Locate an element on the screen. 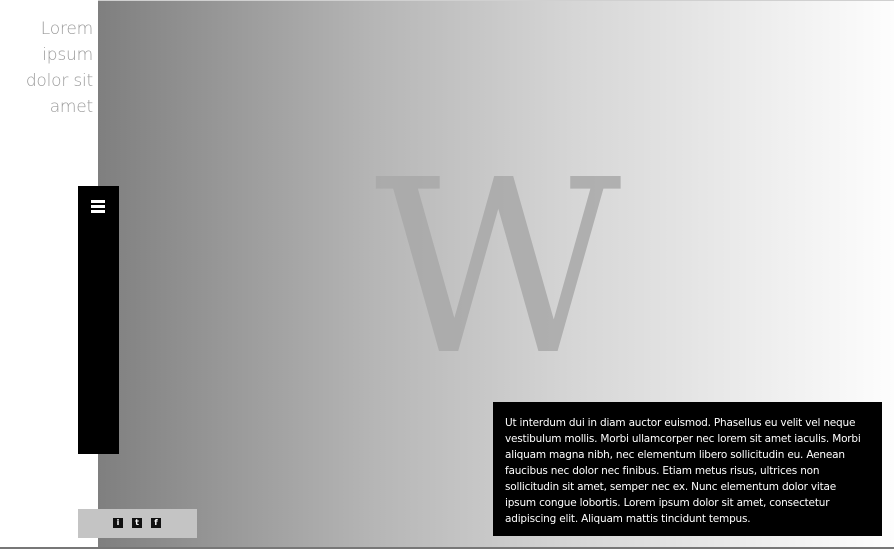 The width and height of the screenshot is (894, 550). bottom-divider is located at coordinates (447, 548).